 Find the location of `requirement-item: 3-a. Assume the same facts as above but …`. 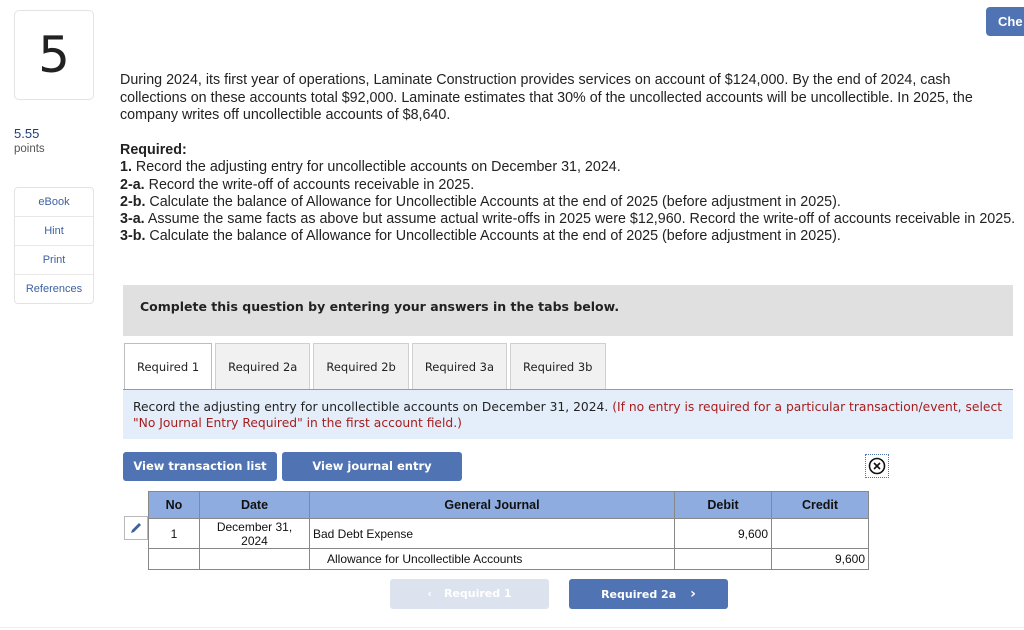

requirement-item: 3-a. Assume the same facts as above but … is located at coordinates (570, 219).